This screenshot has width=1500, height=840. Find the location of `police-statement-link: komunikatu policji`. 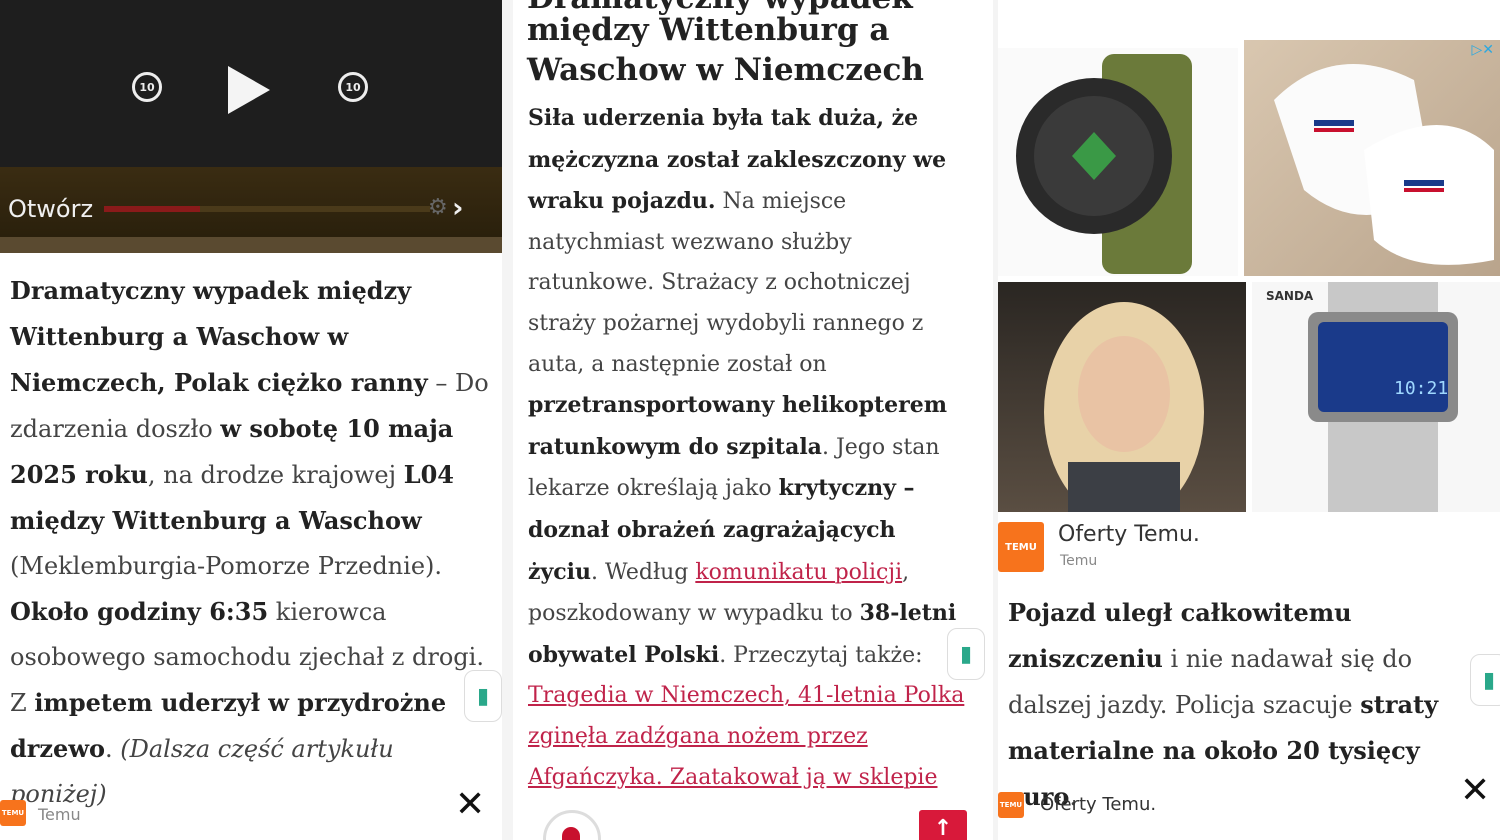

police-statement-link: komunikatu policji is located at coordinates (798, 572).